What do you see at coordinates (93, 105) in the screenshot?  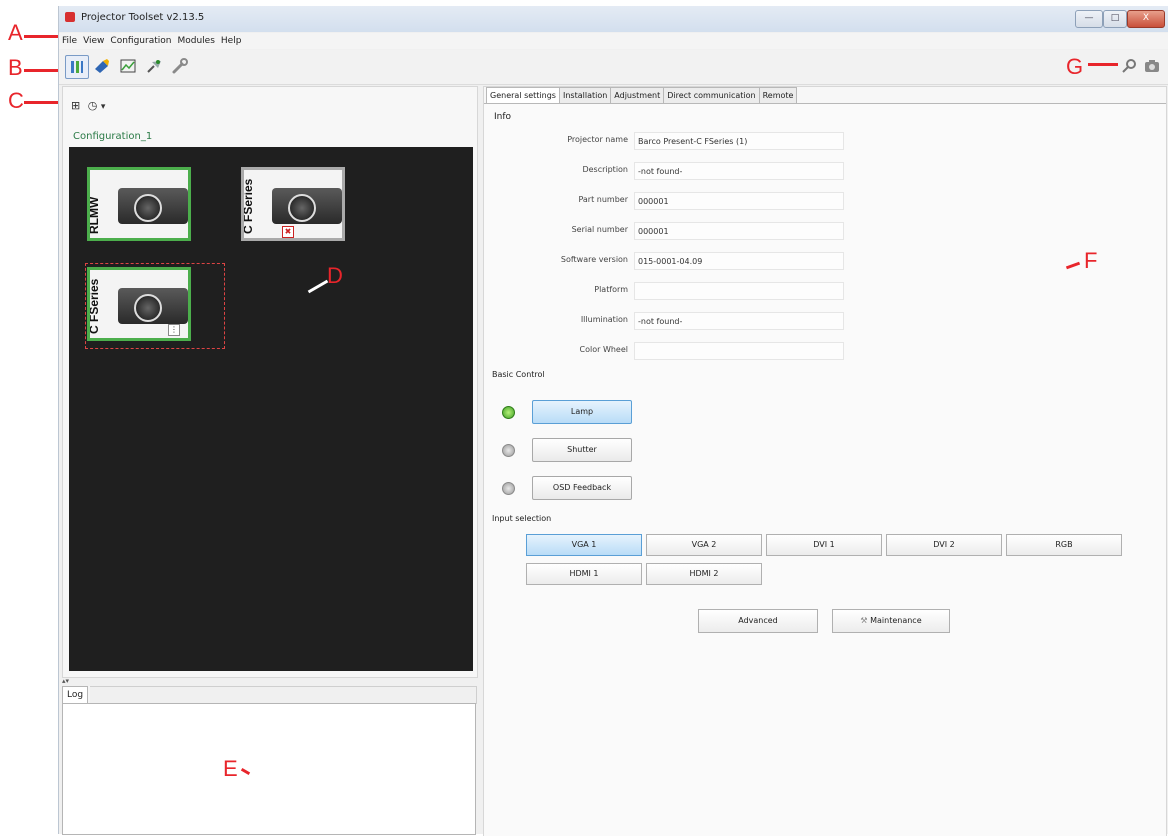 I see `clock-icon: ◷` at bounding box center [93, 105].